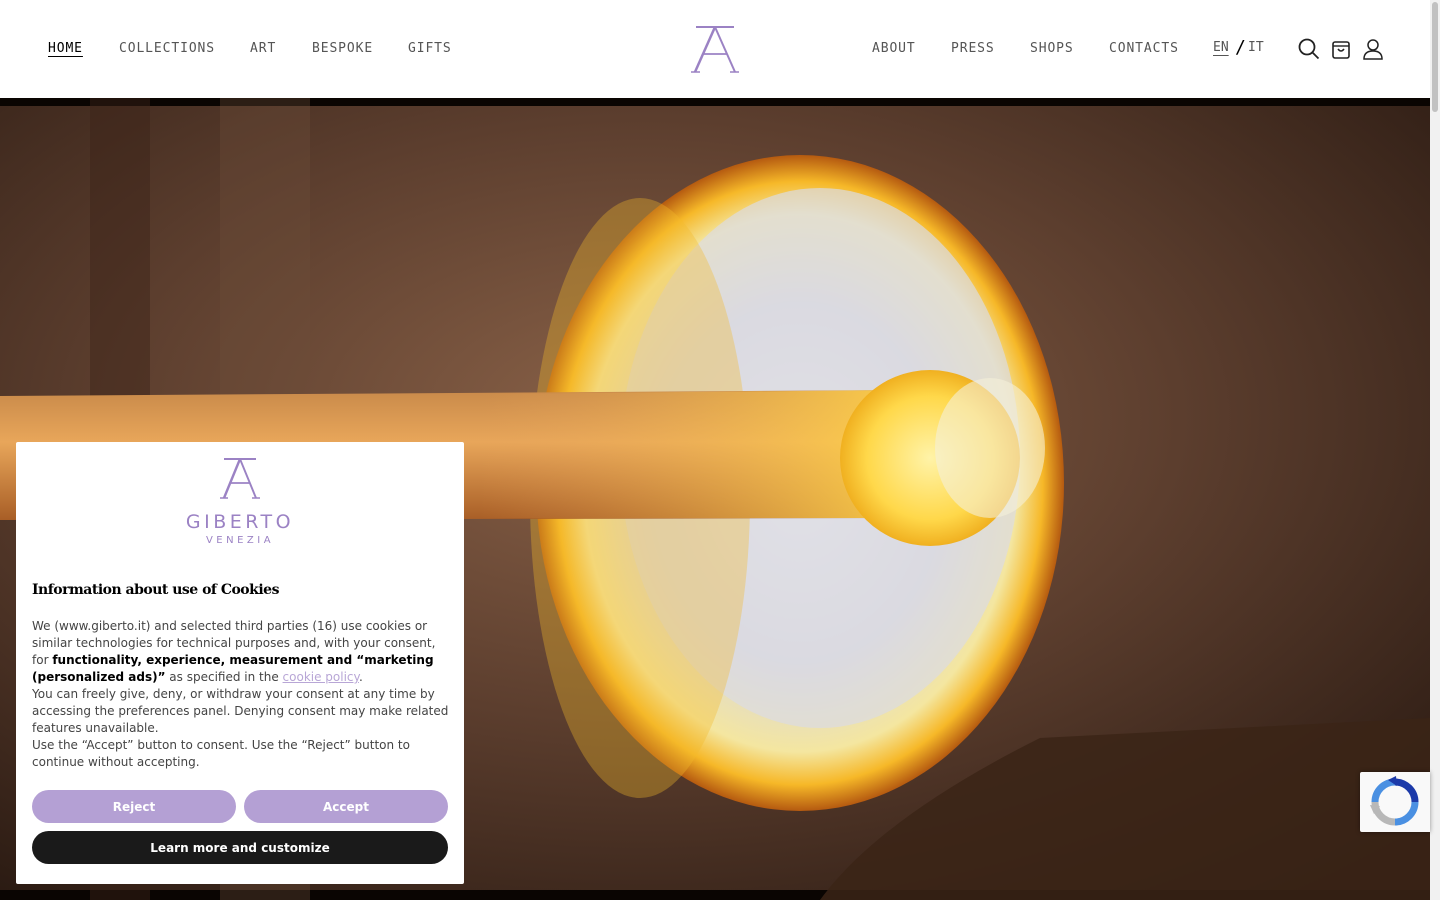 This screenshot has height=900, width=1440. I want to click on cookie-logo, so click(240, 481).